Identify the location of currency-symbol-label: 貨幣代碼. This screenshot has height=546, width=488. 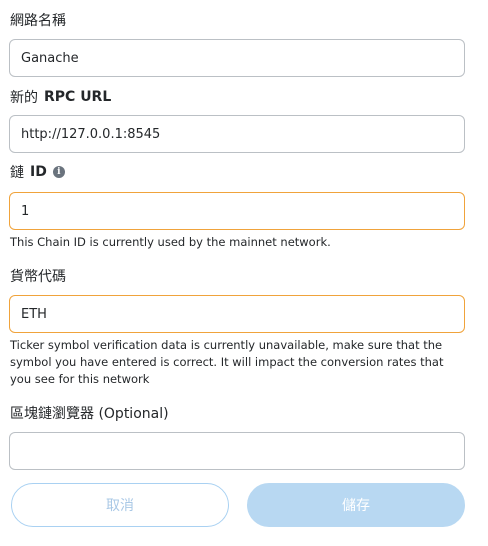
(38, 276).